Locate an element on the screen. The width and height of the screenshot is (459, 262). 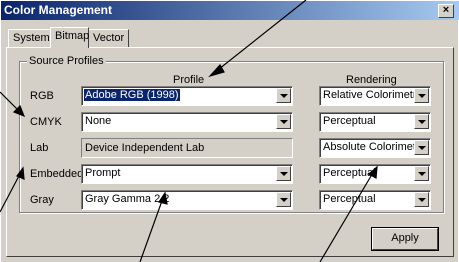
profile-select-gray: Gray Gamma 2.2 is located at coordinates (187, 200).